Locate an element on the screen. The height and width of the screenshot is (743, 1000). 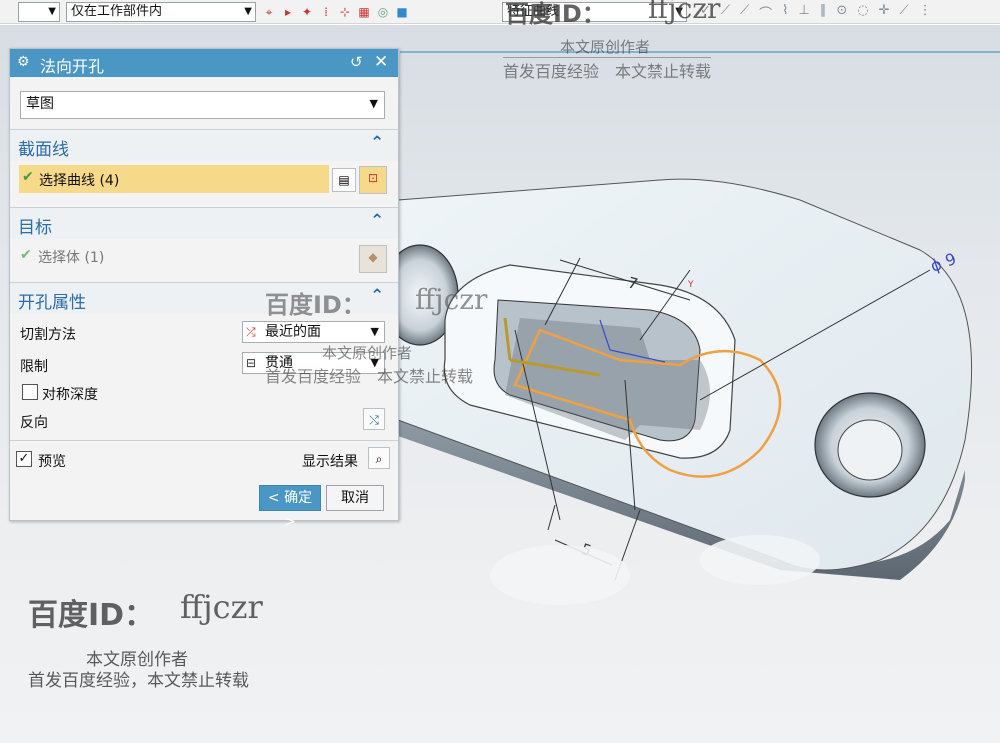
sphere-icon: ◎ is located at coordinates (383, 12).